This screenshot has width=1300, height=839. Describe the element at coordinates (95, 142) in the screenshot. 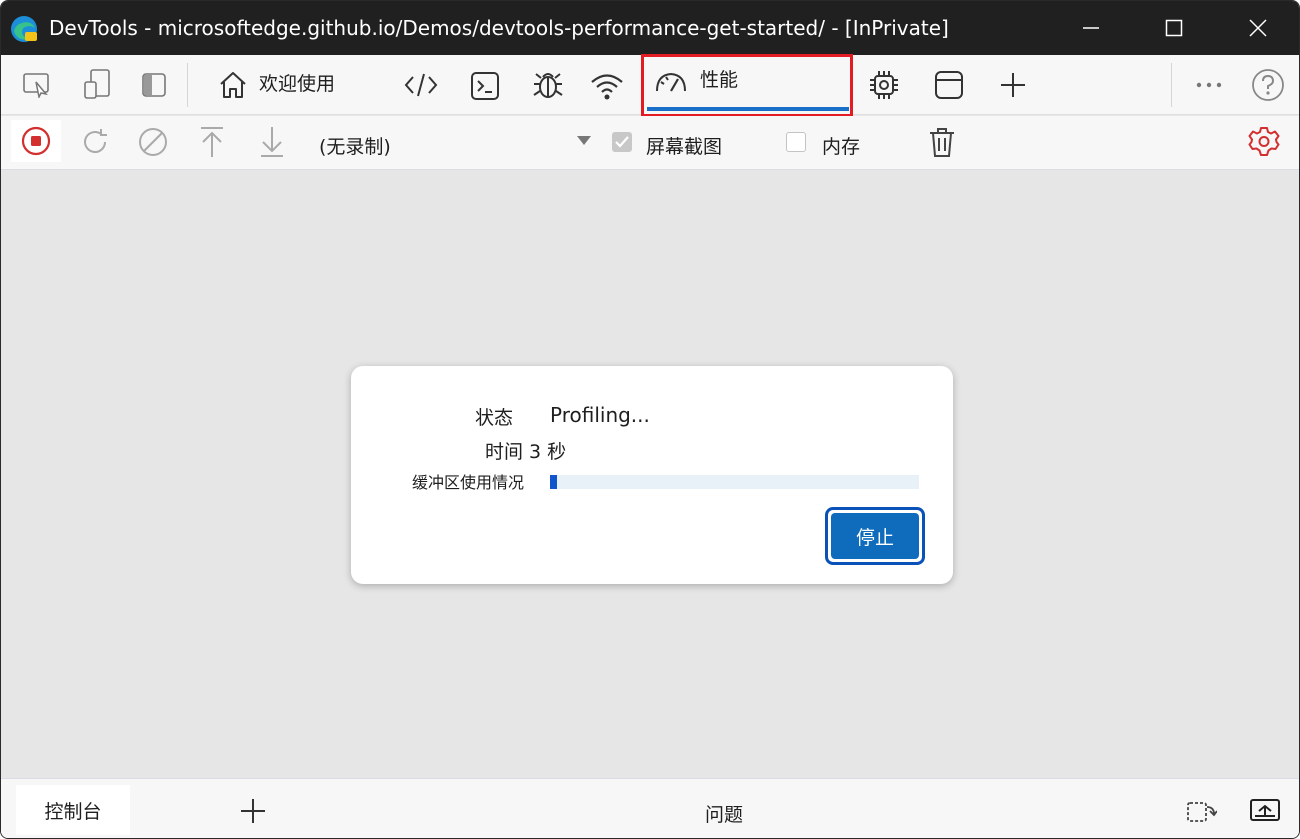

I see `reload-profile-icon` at that location.